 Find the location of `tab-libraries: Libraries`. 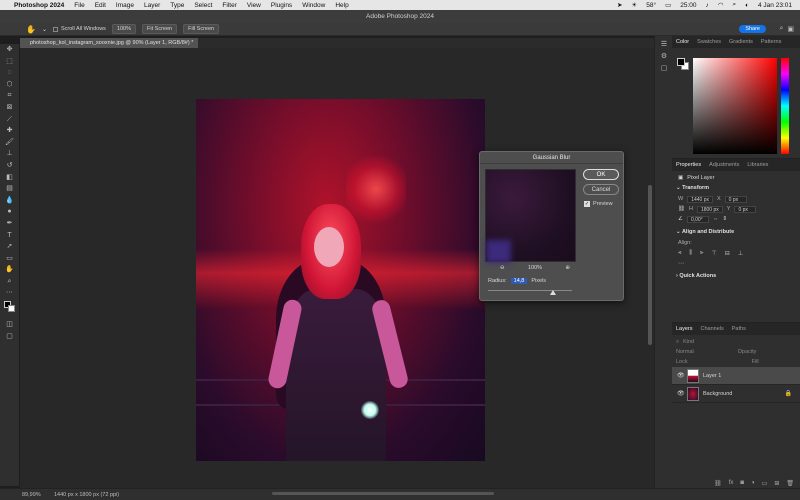

tab-libraries: Libraries is located at coordinates (757, 165).